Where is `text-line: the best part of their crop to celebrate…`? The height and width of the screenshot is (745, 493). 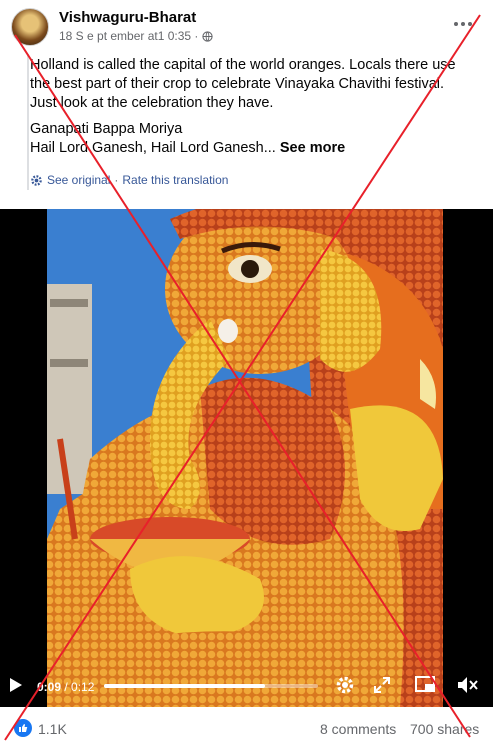 text-line: the best part of their crop to celebrate… is located at coordinates (237, 84).